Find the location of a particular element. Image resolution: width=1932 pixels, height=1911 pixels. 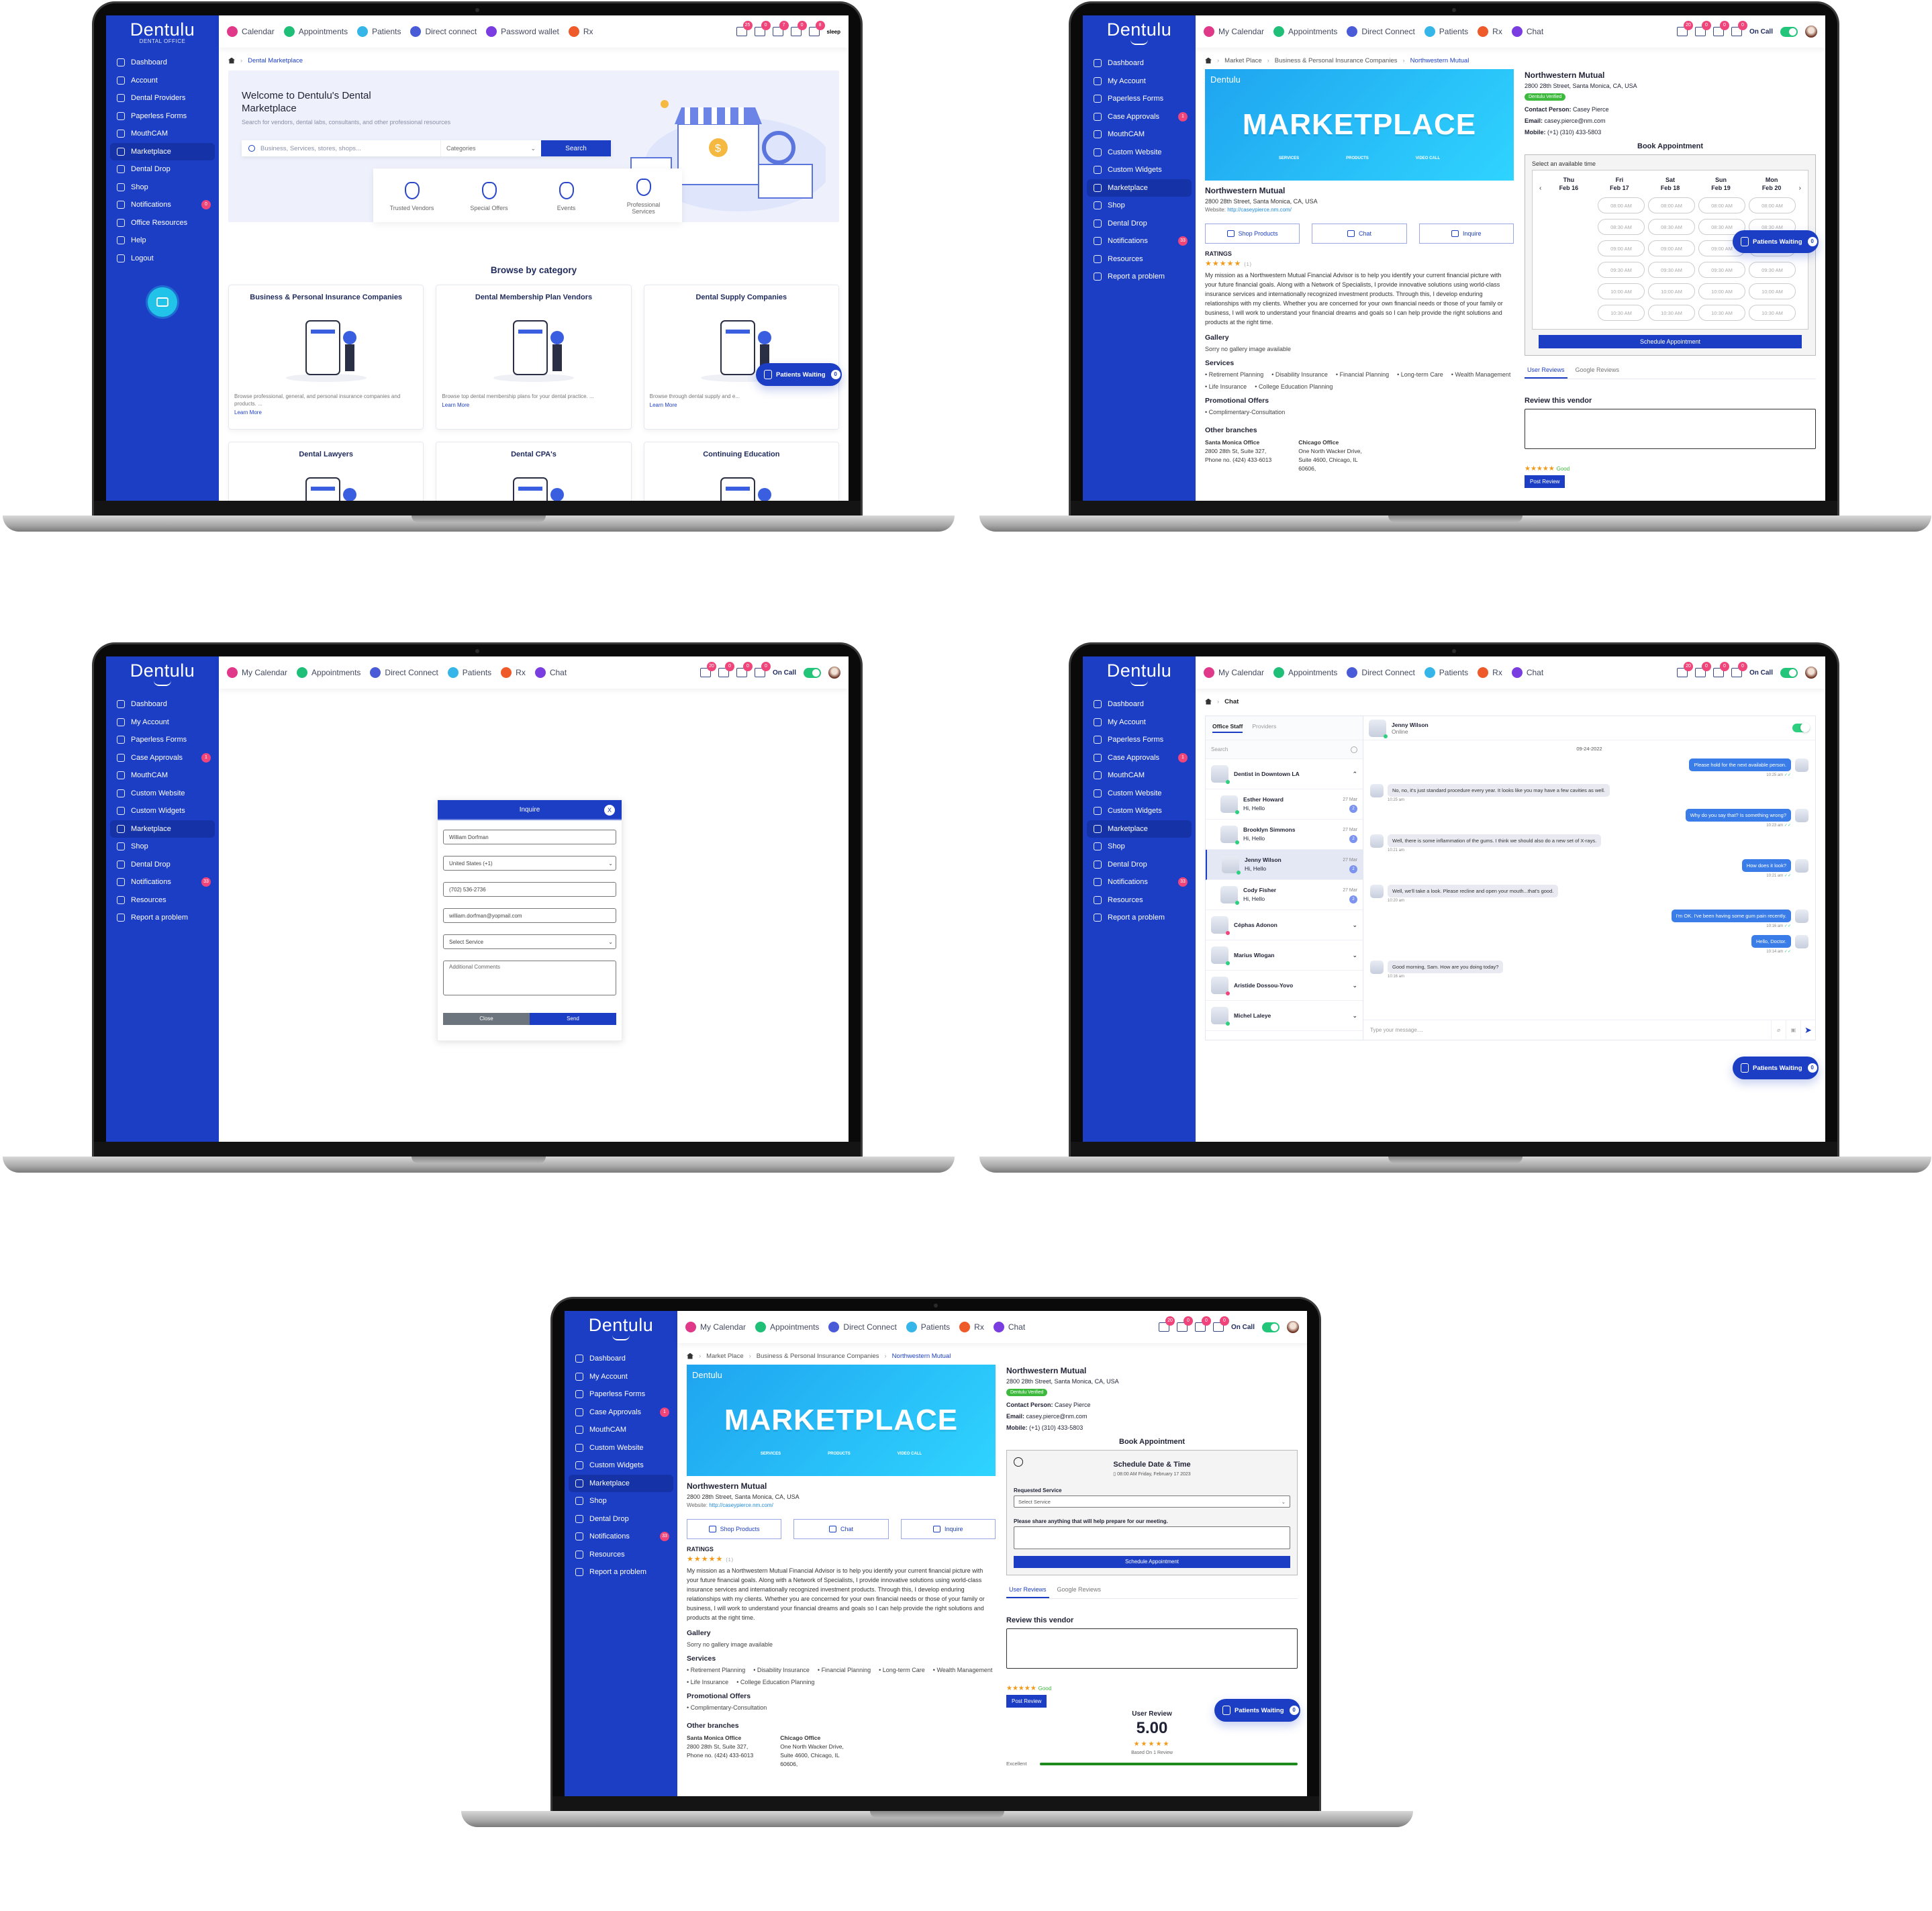

sidebar-item-office-resources: Office Resources is located at coordinates (162, 223).